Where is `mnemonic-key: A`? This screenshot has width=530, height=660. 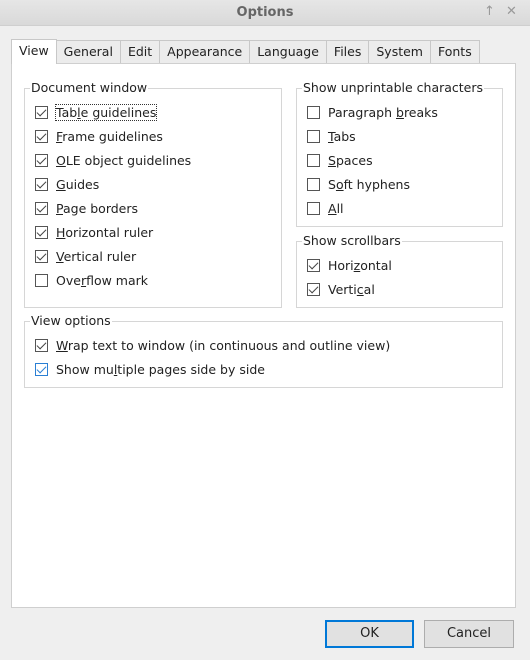
mnemonic-key: A is located at coordinates (332, 208).